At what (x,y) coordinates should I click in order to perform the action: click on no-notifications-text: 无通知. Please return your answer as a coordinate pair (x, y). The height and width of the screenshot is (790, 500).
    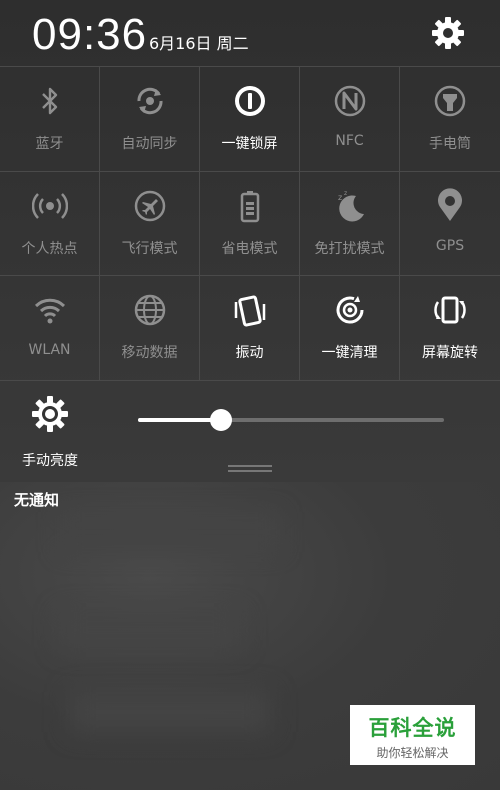
    Looking at the image, I should click on (37, 500).